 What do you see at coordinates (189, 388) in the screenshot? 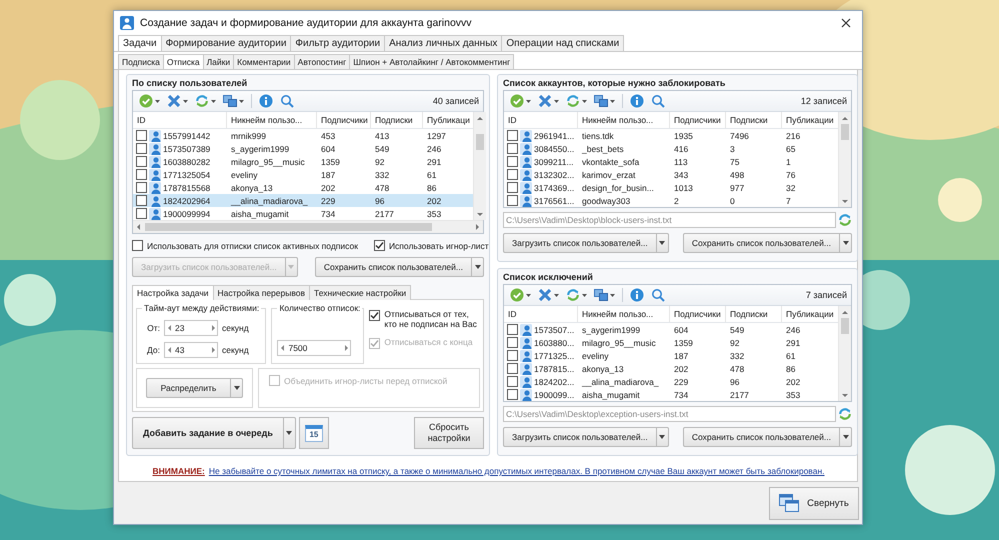
I see `split-button: Распределить` at bounding box center [189, 388].